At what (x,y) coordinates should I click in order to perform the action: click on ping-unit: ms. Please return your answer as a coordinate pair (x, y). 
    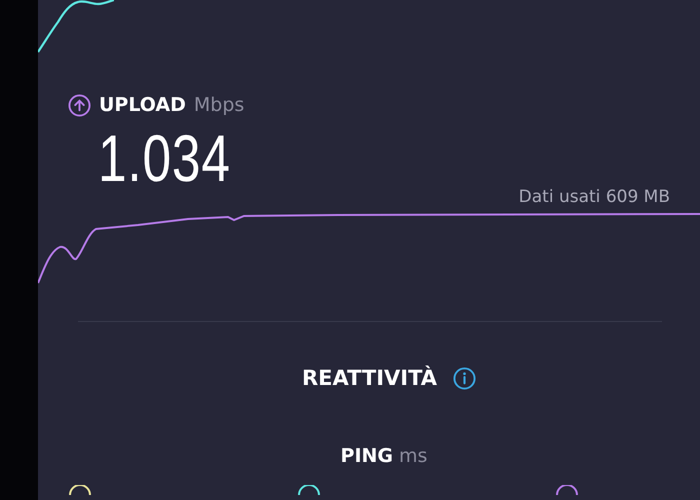
    Looking at the image, I should click on (413, 456).